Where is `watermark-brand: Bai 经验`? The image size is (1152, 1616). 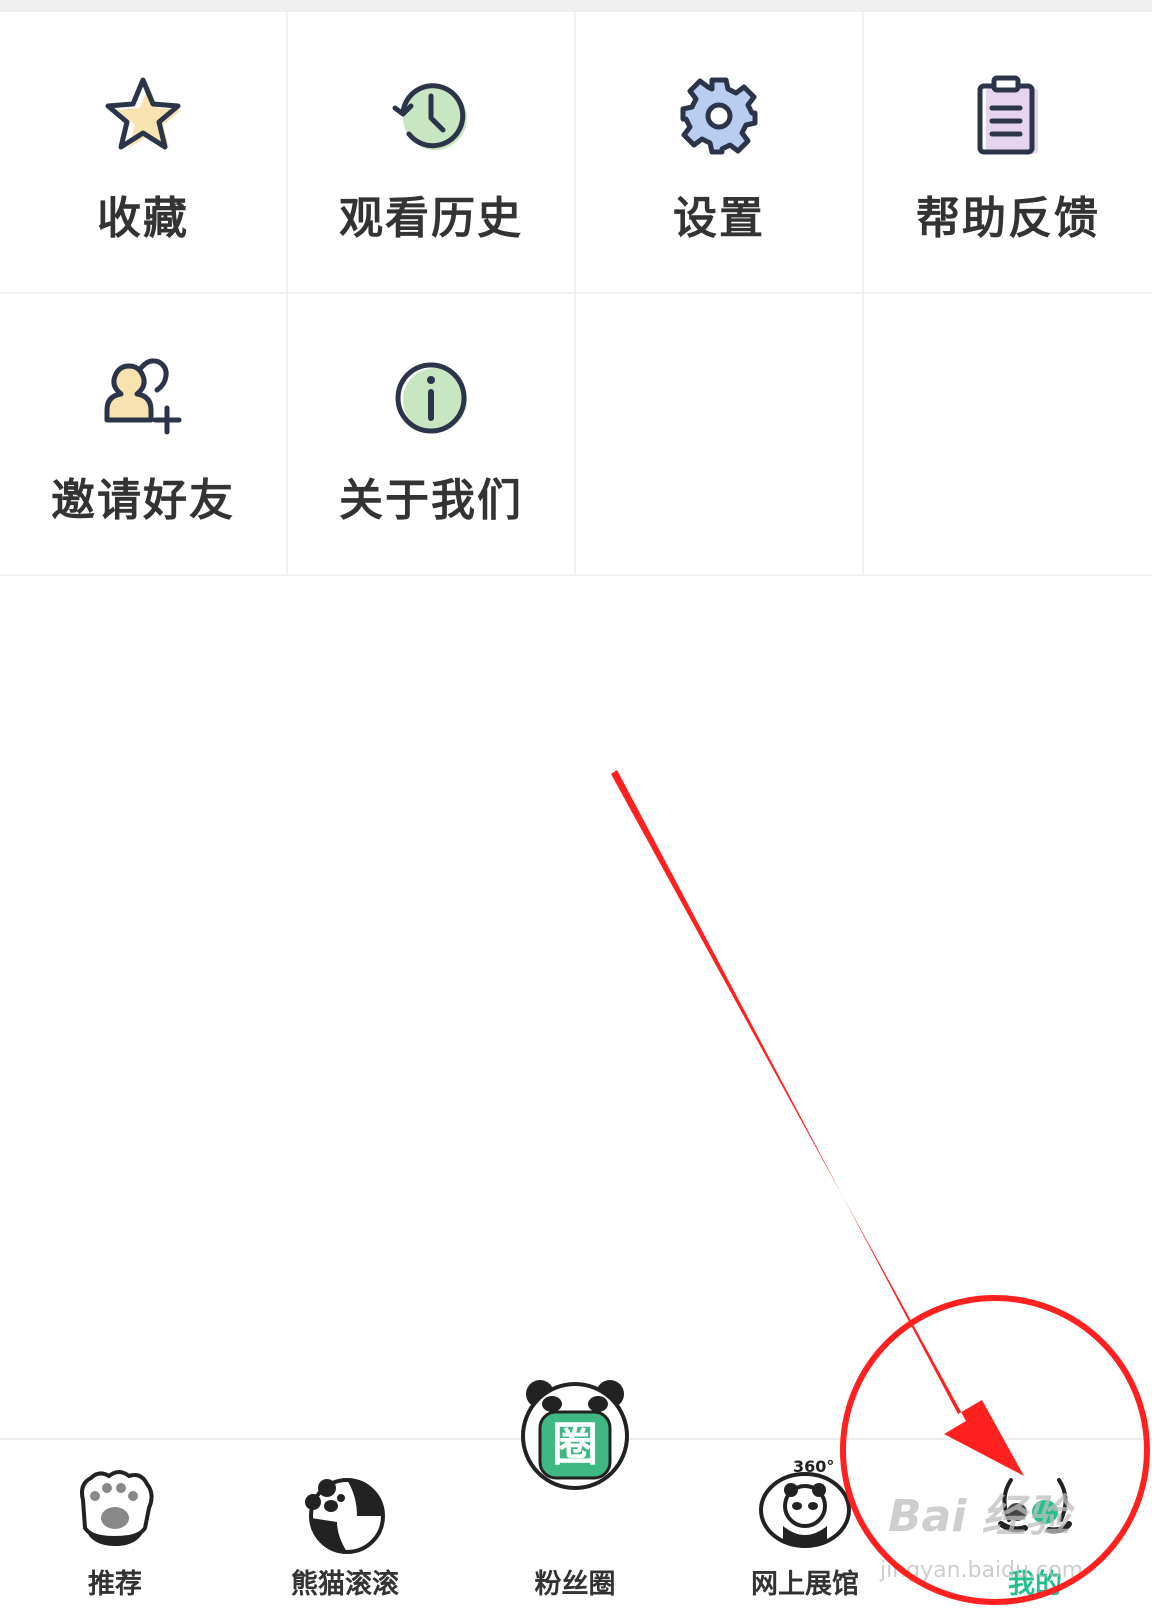 watermark-brand: Bai 经验 is located at coordinates (979, 1516).